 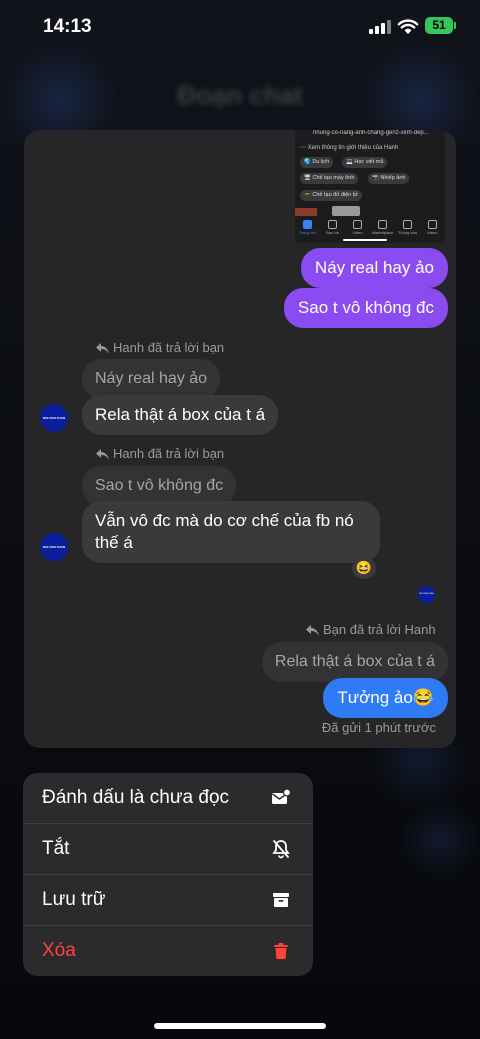 What do you see at coordinates (354, 662) in the screenshot?
I see `quoted-message: Rela thật á box của t á` at bounding box center [354, 662].